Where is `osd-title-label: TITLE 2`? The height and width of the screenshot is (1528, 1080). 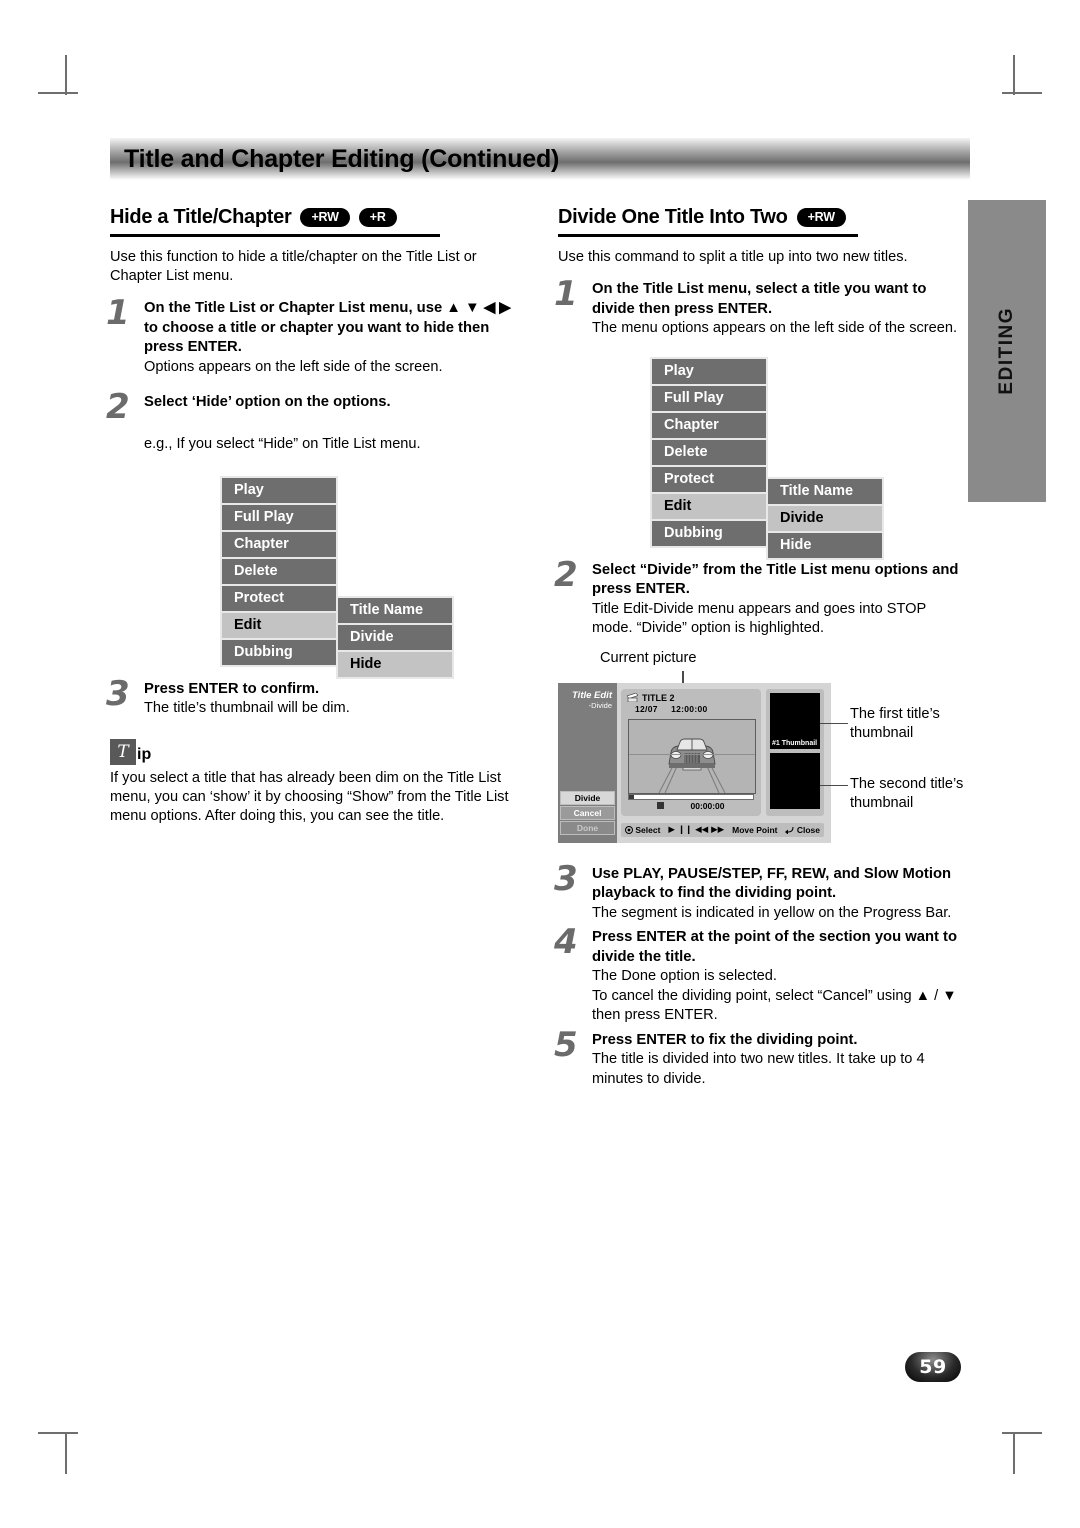 osd-title-label: TITLE 2 is located at coordinates (658, 697).